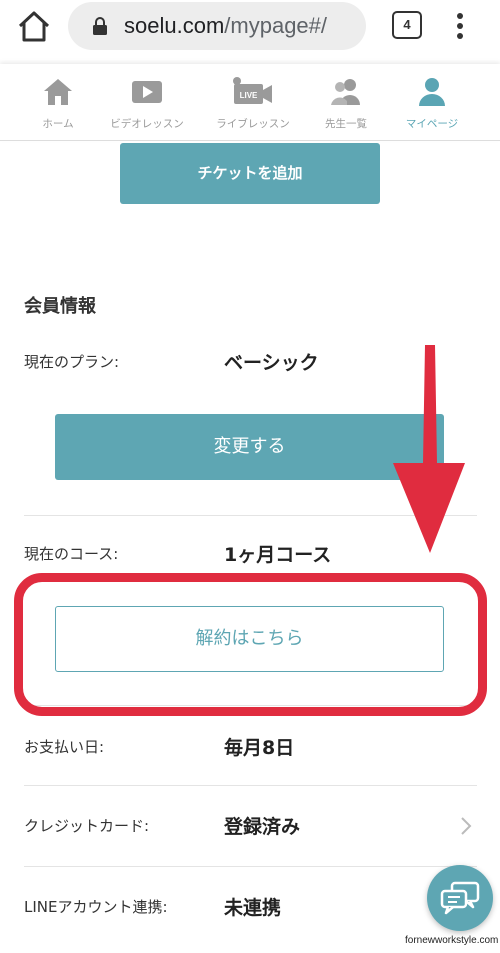 The height and width of the screenshot is (953, 500). I want to click on nav-label: ライブレッスン, so click(253, 124).